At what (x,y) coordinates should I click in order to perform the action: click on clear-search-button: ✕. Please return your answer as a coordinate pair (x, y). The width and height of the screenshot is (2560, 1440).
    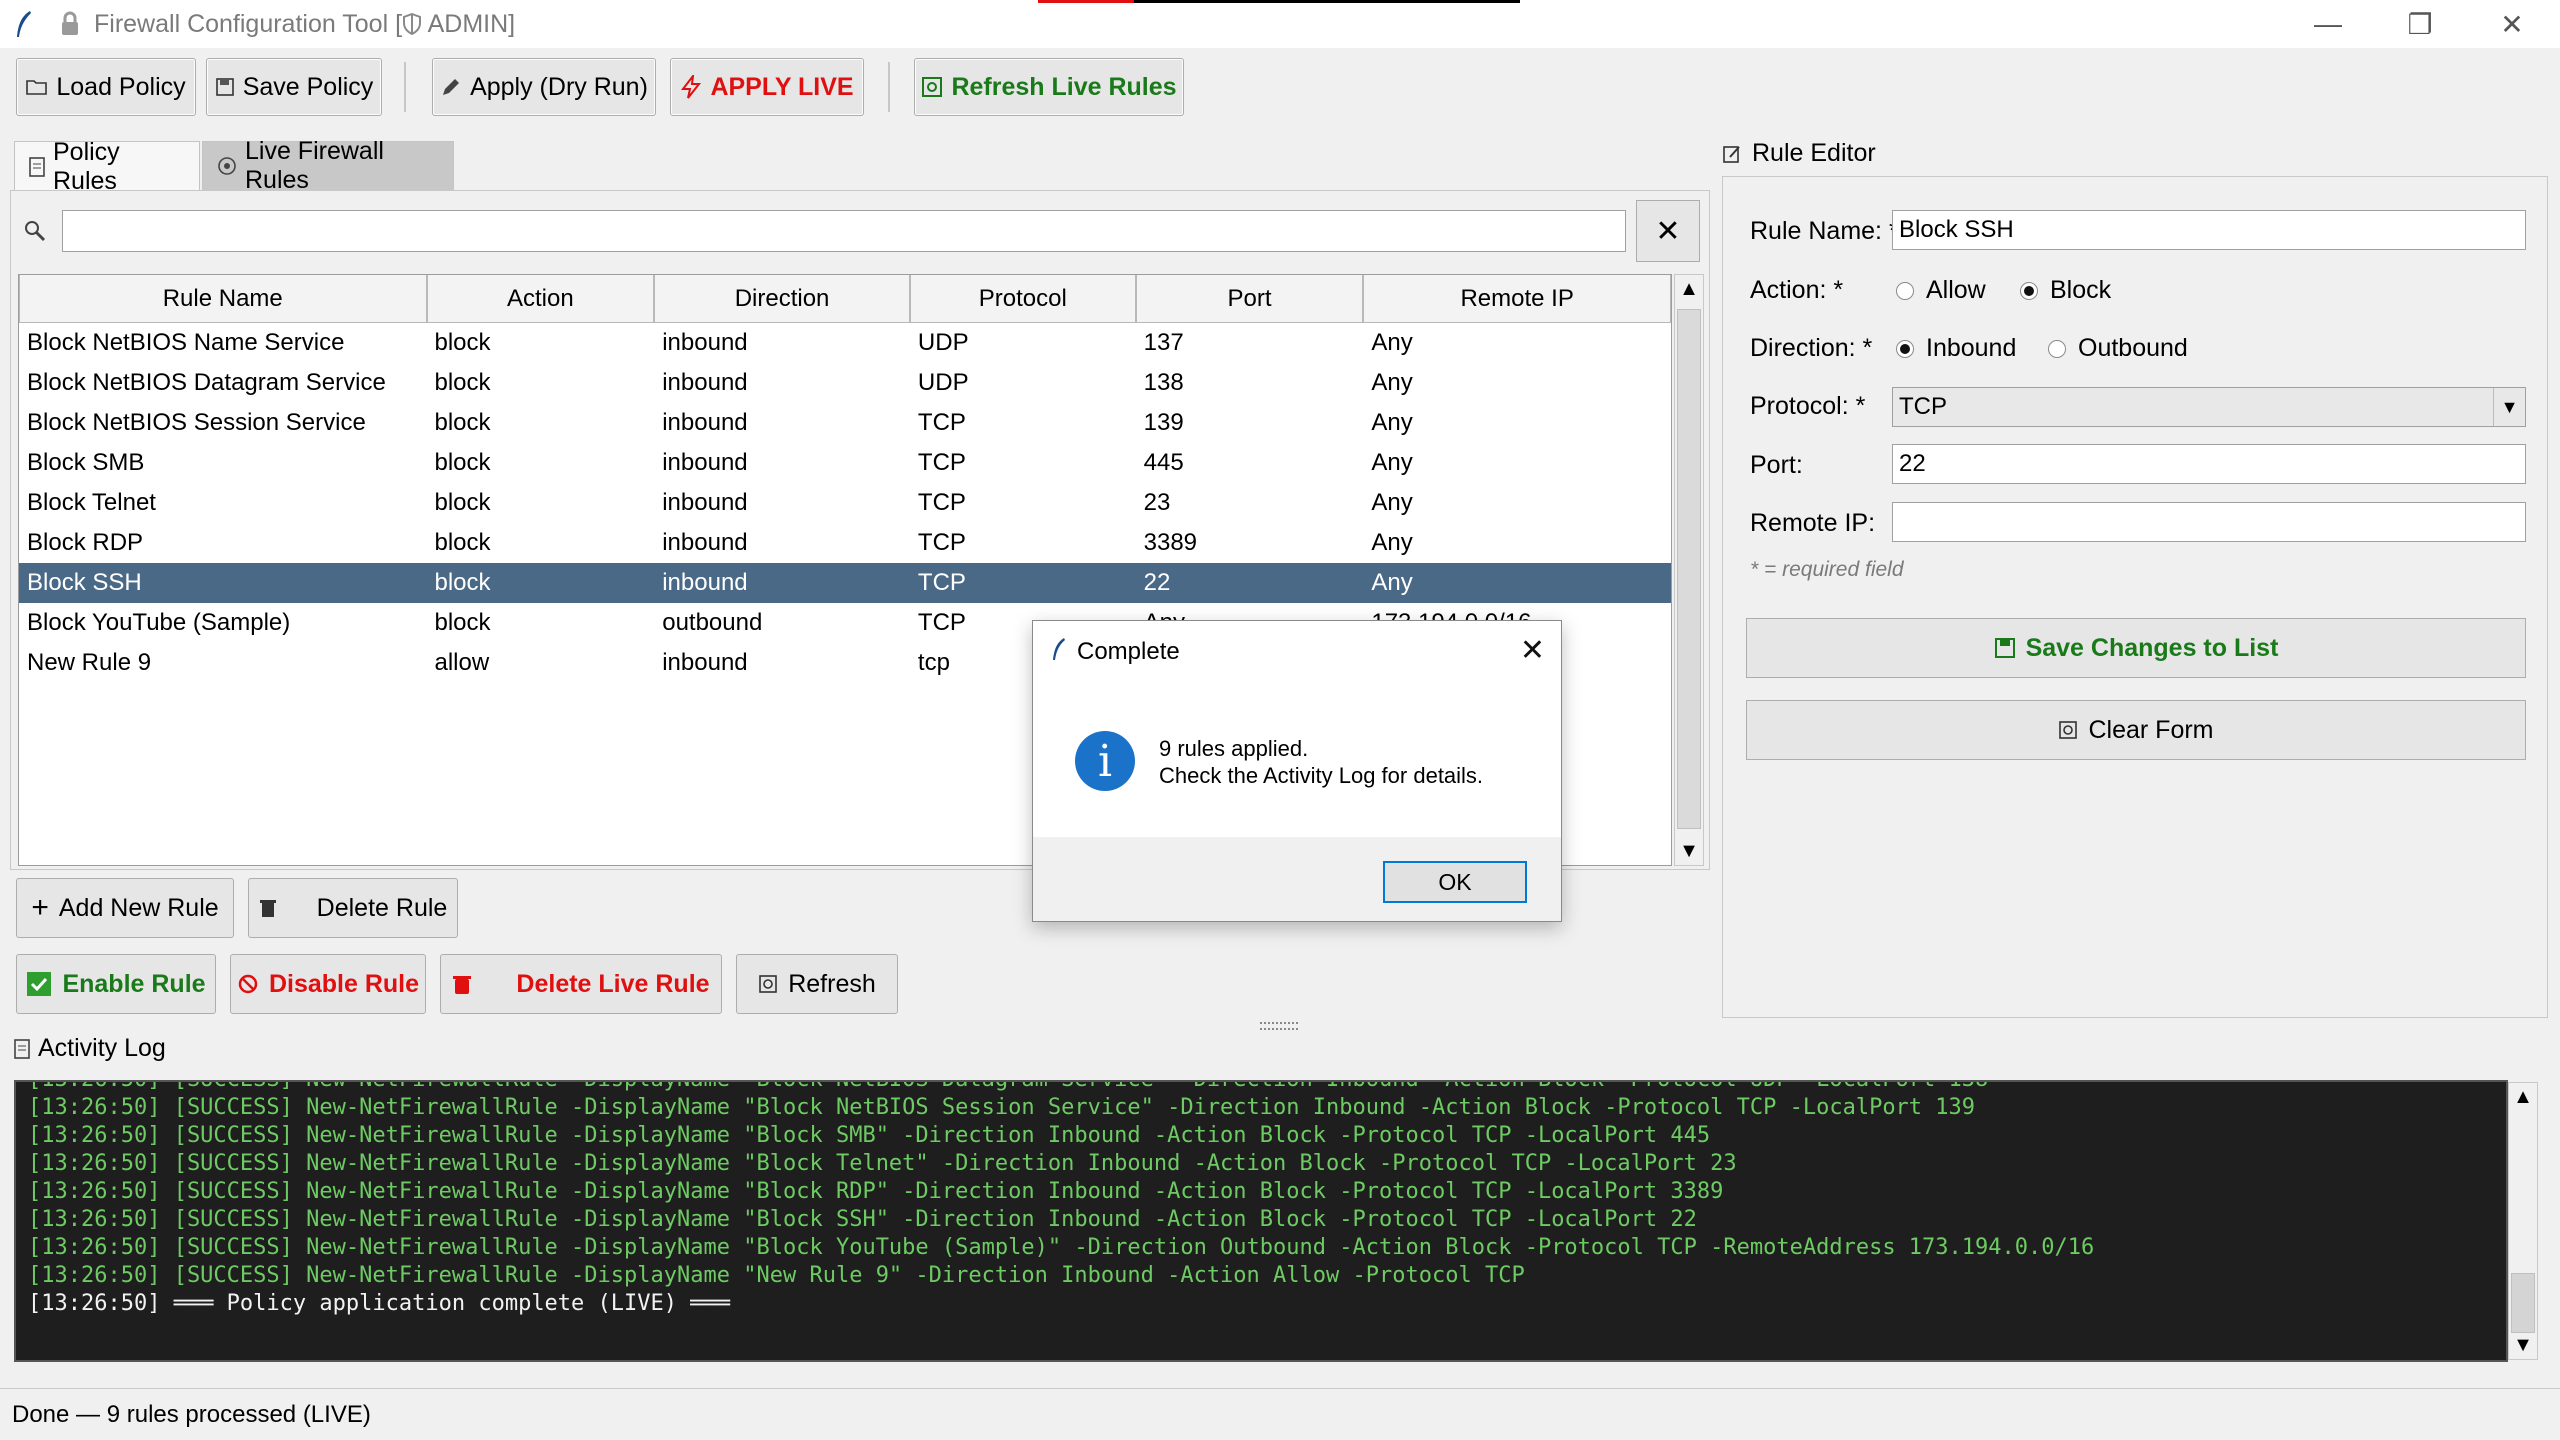
    Looking at the image, I should click on (1668, 231).